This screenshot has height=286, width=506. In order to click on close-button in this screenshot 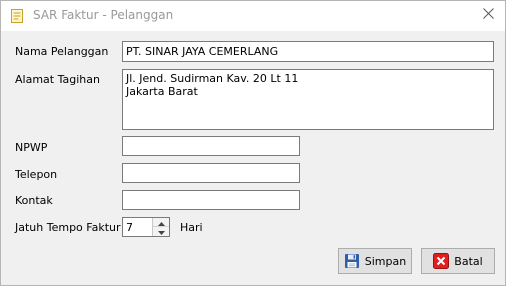, I will do `click(488, 15)`.